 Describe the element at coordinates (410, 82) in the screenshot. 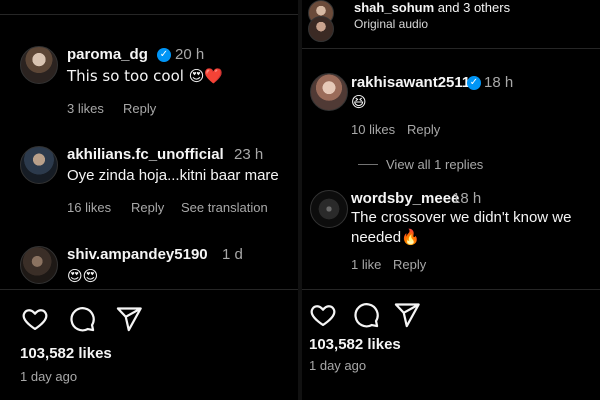

I see `comment-username: rakhisawant2511` at that location.